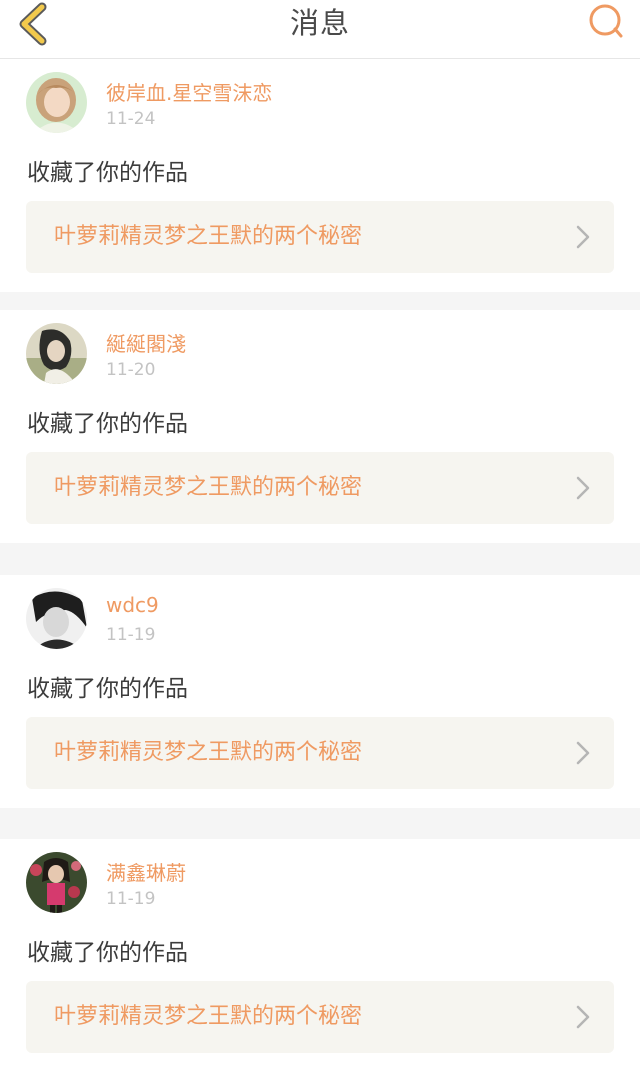 This screenshot has width=640, height=1078. Describe the element at coordinates (189, 91) in the screenshot. I see `username-link: 彼岸血.星空雪沫恋` at that location.